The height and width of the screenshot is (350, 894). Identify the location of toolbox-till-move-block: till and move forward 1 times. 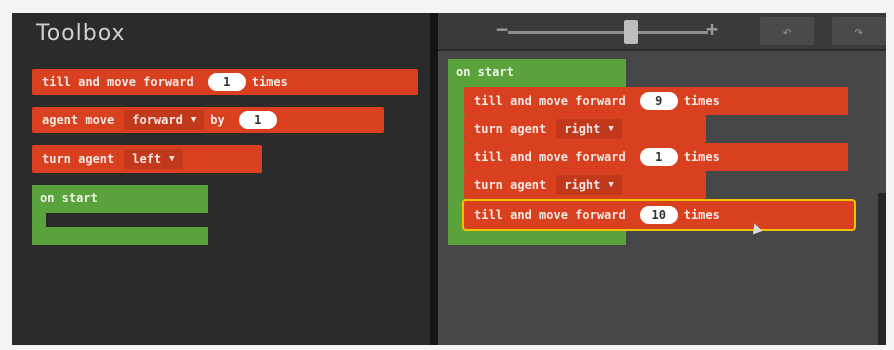
(225, 82).